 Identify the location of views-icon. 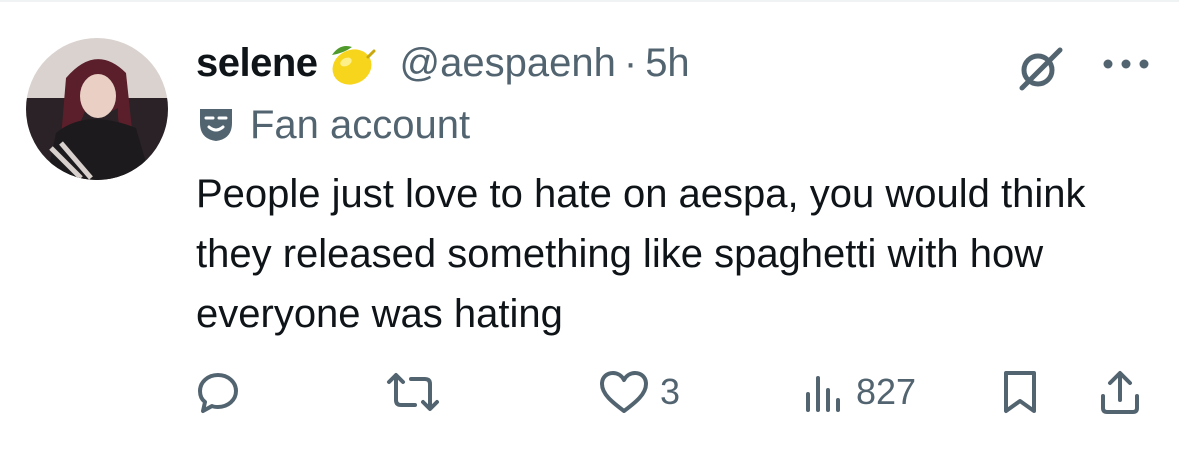
(823, 394).